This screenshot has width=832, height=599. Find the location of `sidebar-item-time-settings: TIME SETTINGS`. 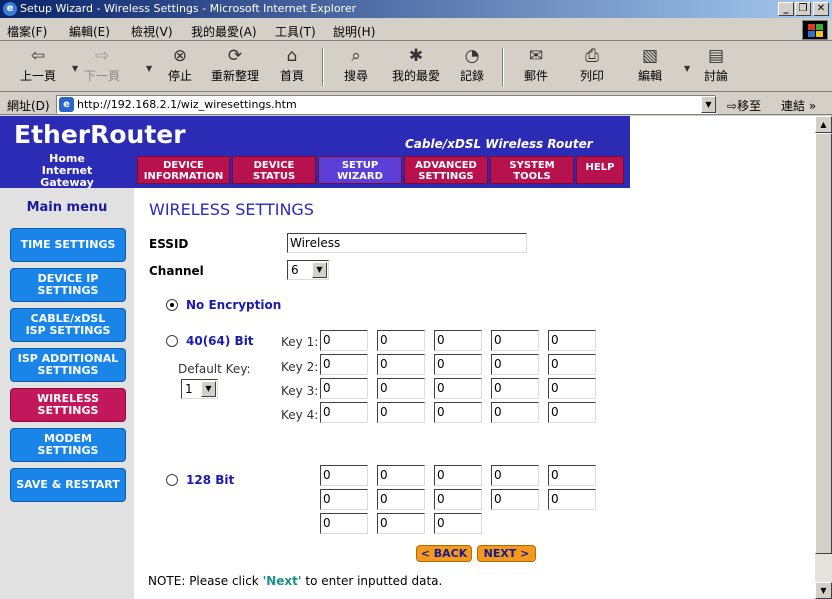

sidebar-item-time-settings: TIME SETTINGS is located at coordinates (68, 245).